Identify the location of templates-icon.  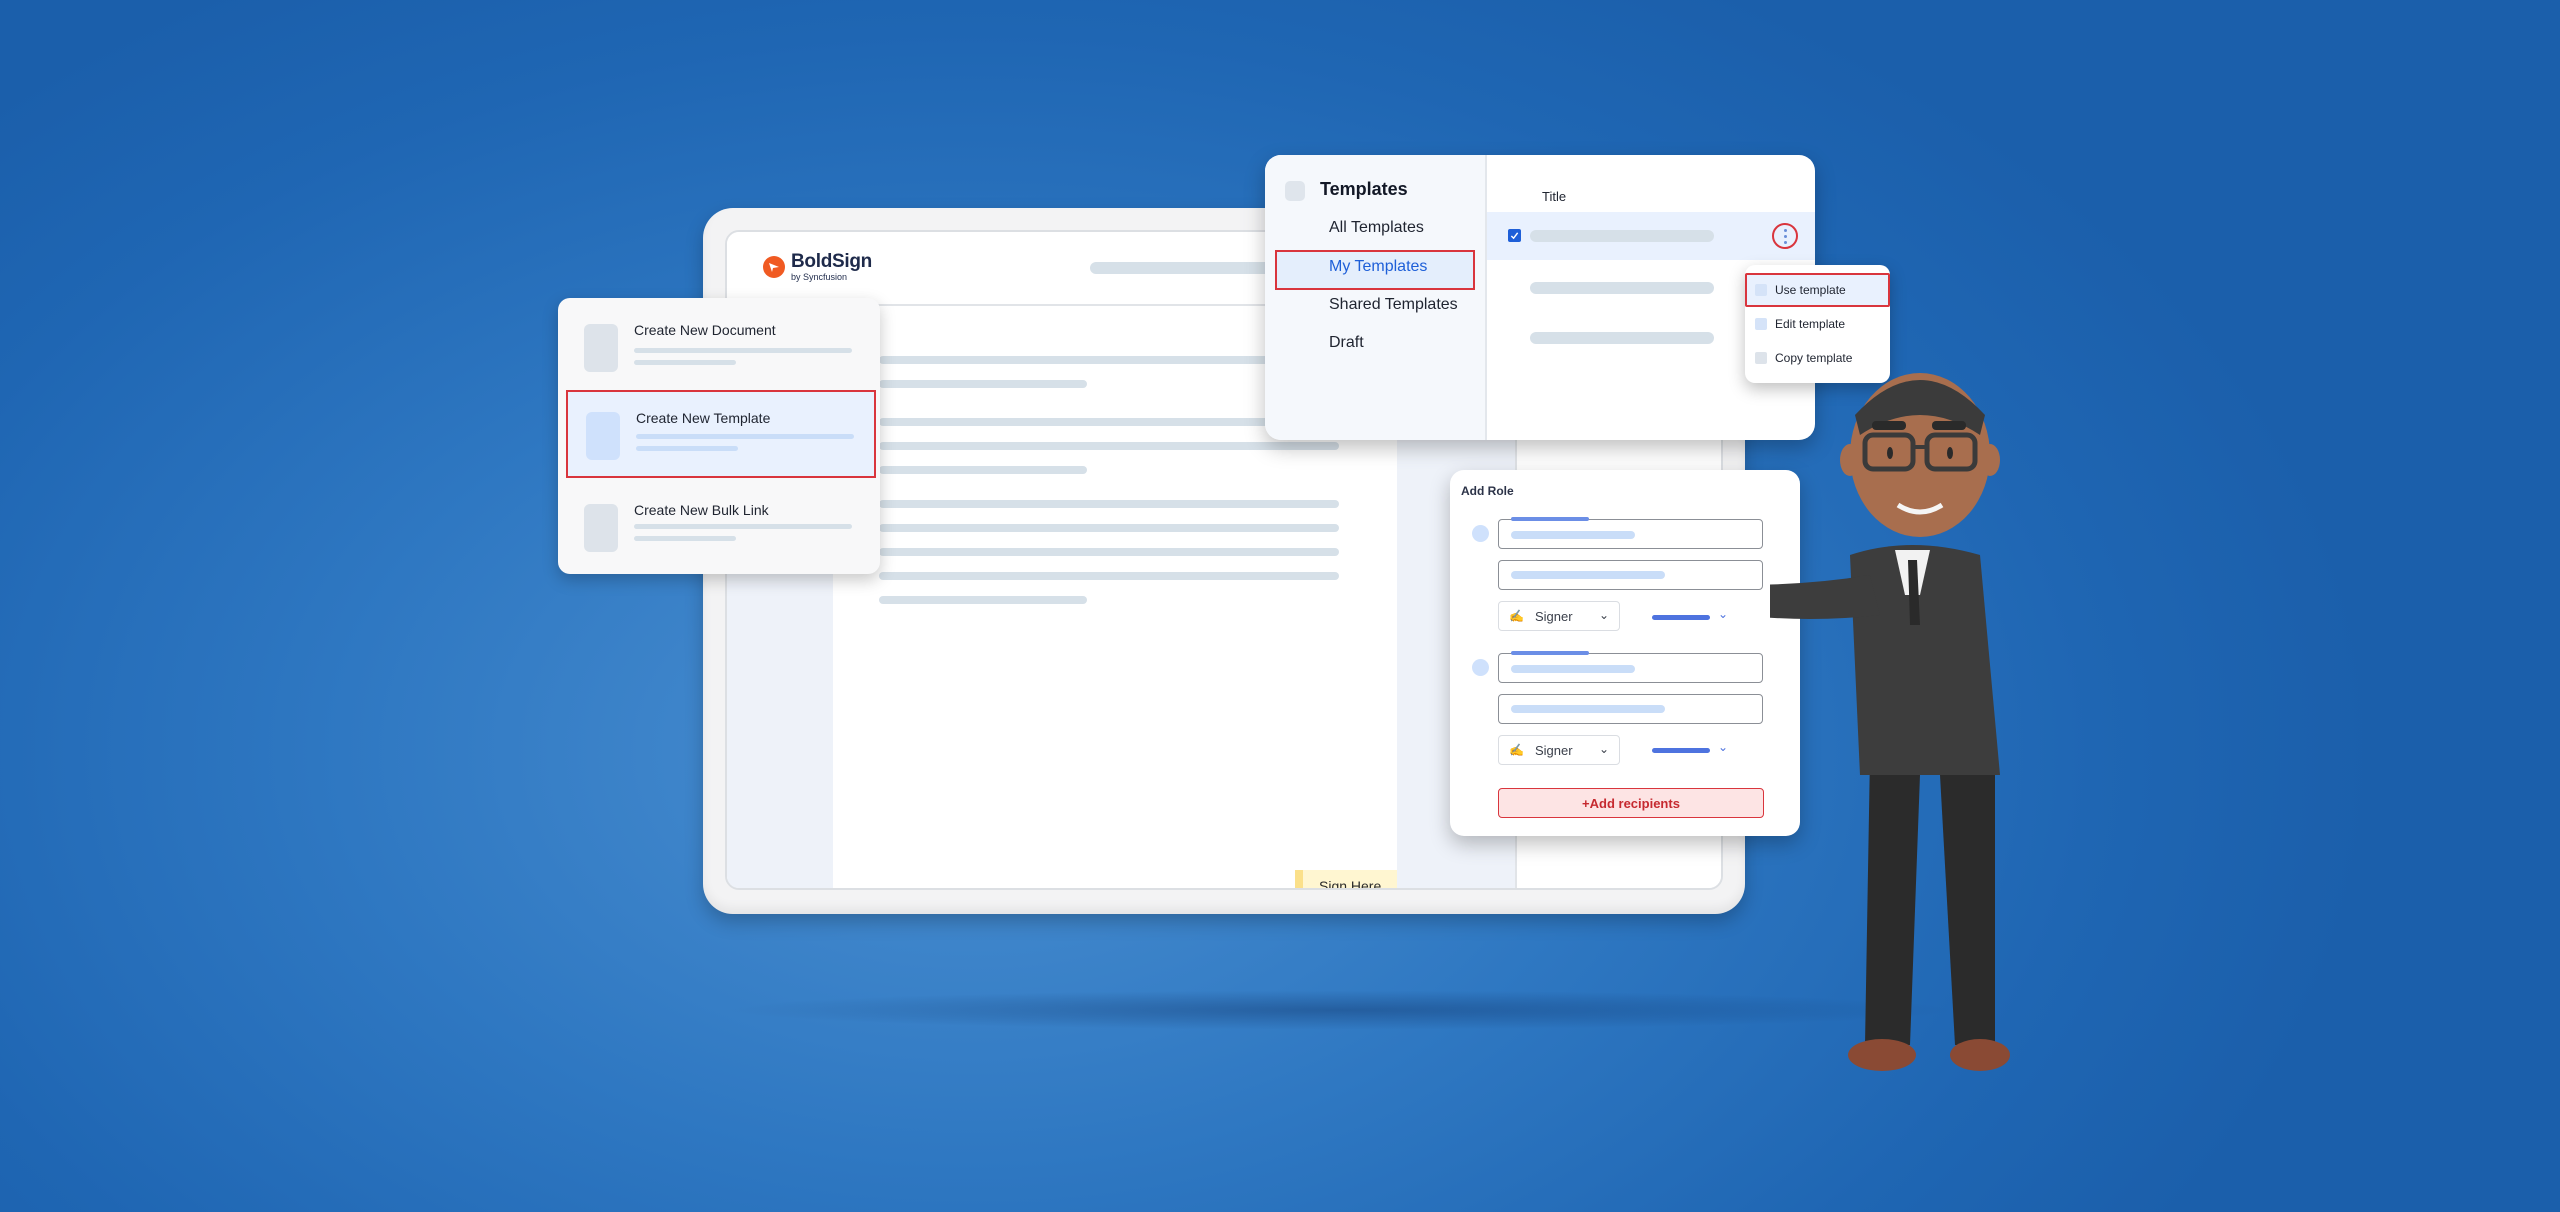
(1295, 191).